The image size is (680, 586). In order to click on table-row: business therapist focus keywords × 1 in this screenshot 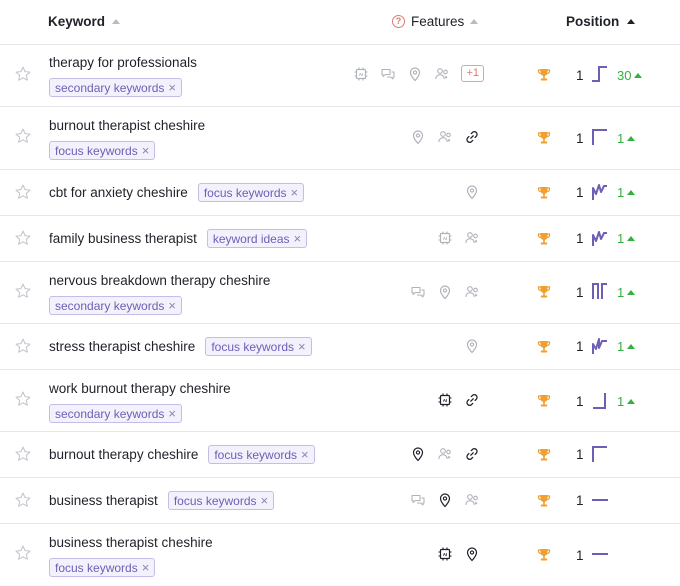, I will do `click(340, 501)`.